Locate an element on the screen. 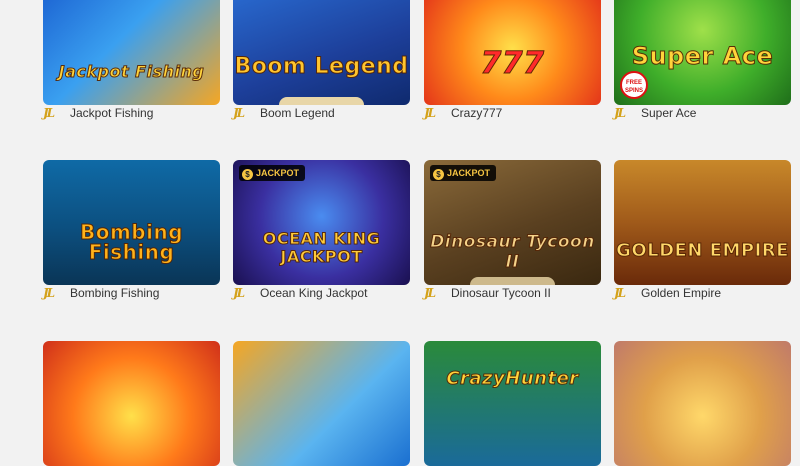 Image resolution: width=800 pixels, height=466 pixels. game-name: Dinosaur Tycoon II is located at coordinates (501, 293).